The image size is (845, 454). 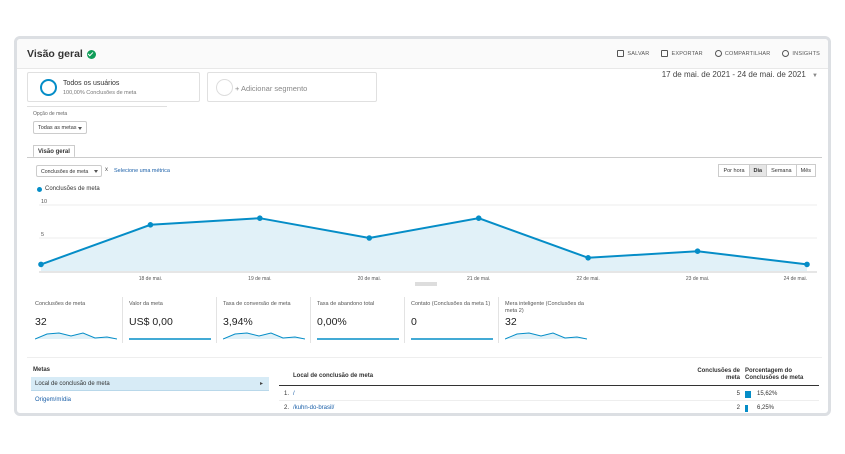 I want to click on segment-subtitle: 100,00% Conclusões de meta, so click(x=100, y=93).